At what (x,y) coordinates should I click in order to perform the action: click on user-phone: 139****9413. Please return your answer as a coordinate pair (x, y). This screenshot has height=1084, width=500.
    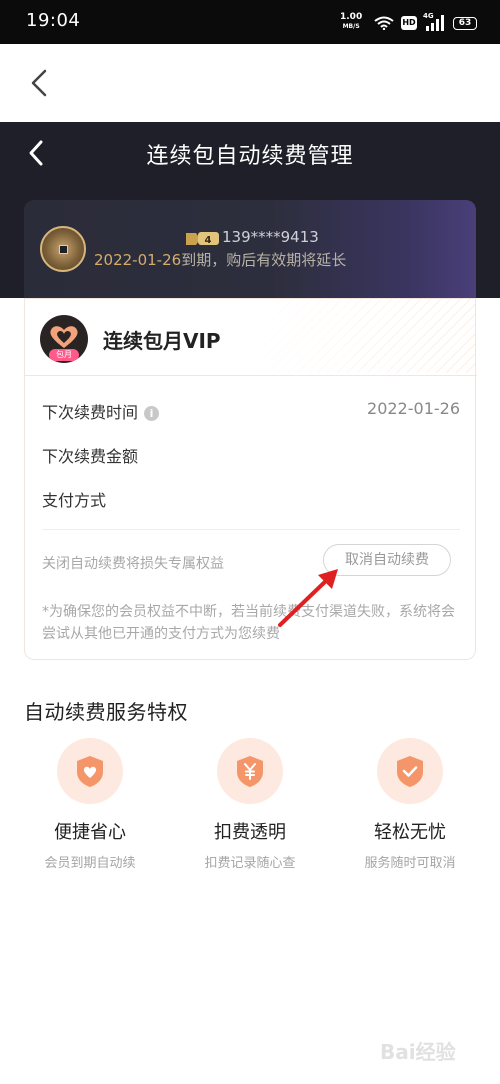
    Looking at the image, I should click on (270, 237).